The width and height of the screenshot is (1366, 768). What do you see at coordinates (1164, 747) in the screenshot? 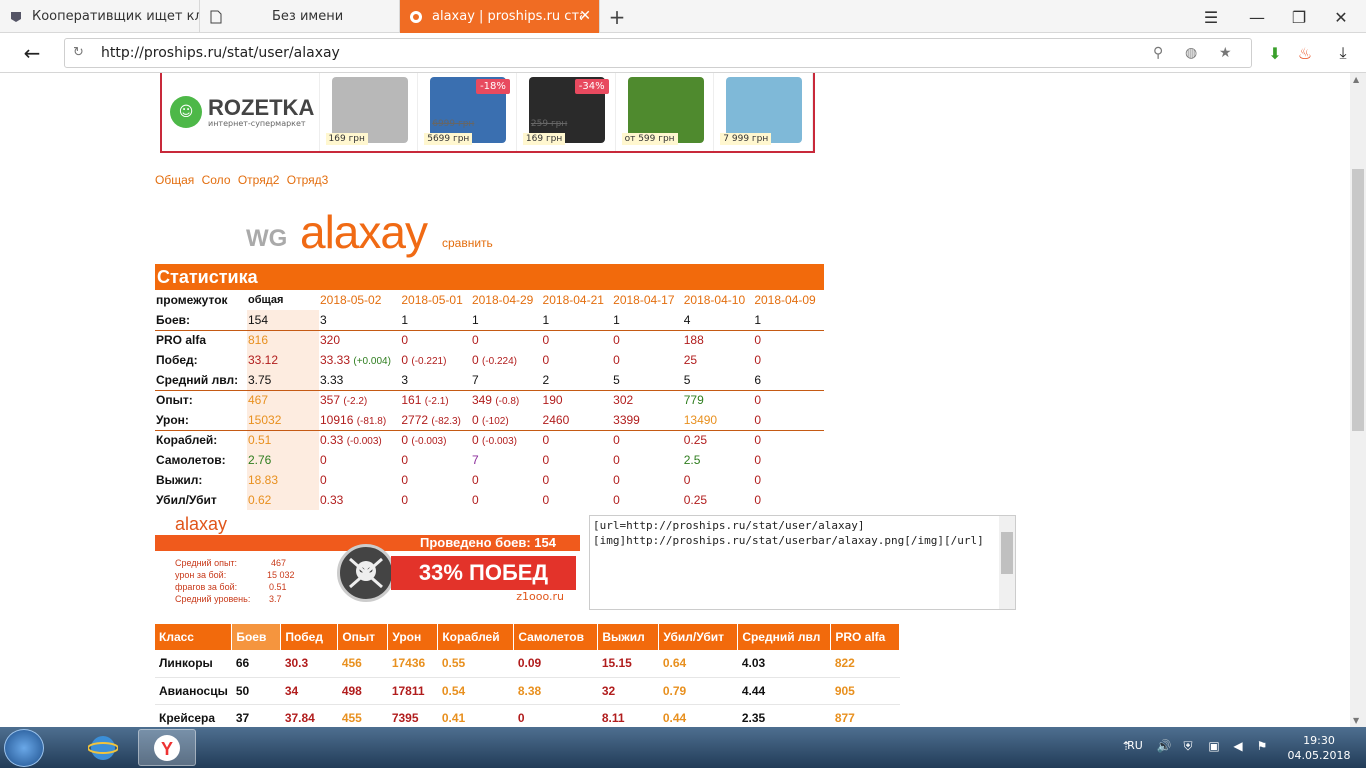
I see `volume-icon: 🔊` at bounding box center [1164, 747].